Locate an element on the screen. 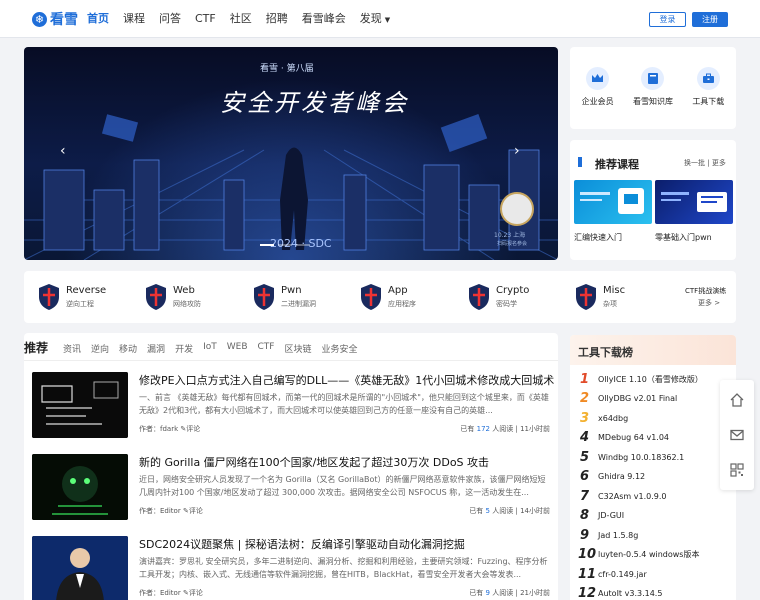  login-button: 登录 is located at coordinates (667, 19).